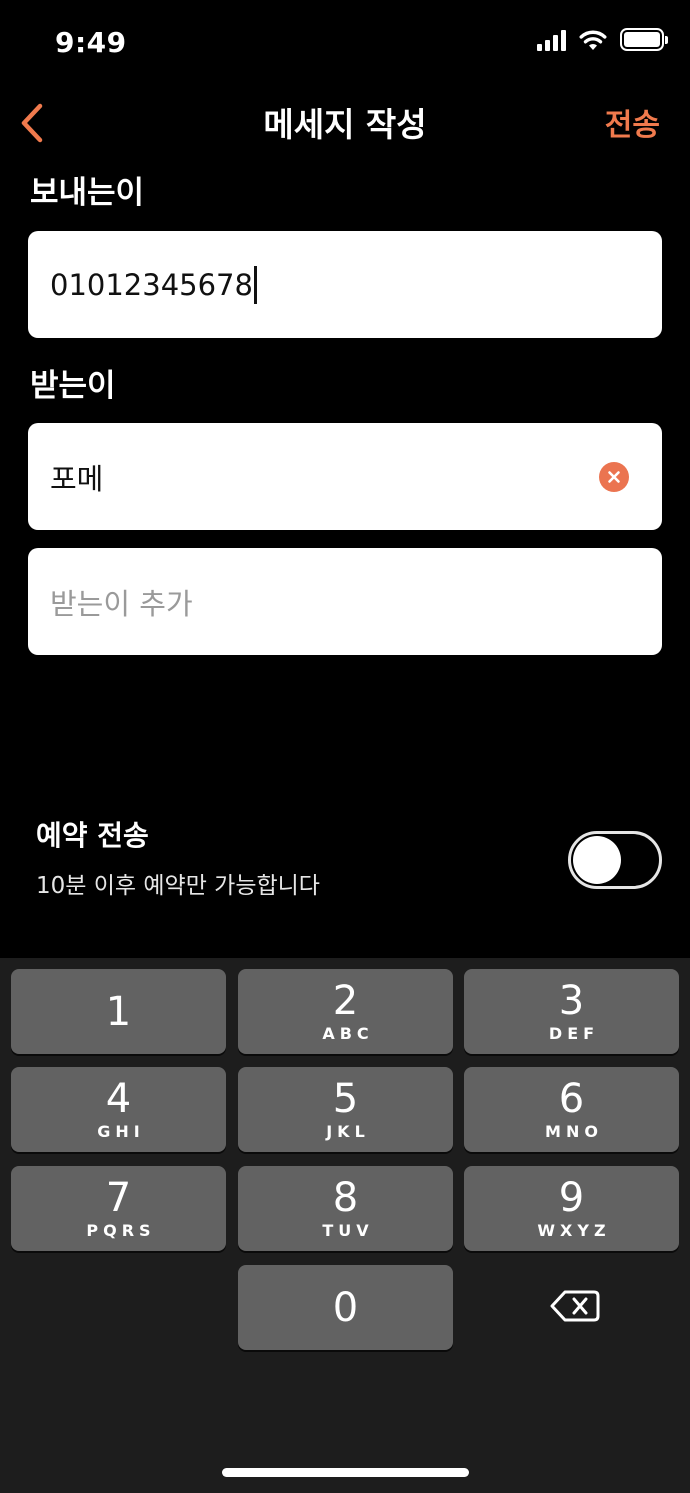 The height and width of the screenshot is (1493, 690). What do you see at coordinates (92, 835) in the screenshot?
I see `scheduled-send-title: 예약 전송` at bounding box center [92, 835].